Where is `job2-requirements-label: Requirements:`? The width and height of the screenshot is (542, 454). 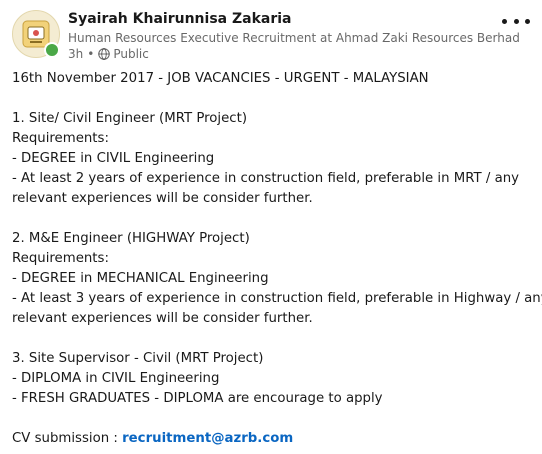
job2-requirements-label: Requirements: is located at coordinates (60, 258).